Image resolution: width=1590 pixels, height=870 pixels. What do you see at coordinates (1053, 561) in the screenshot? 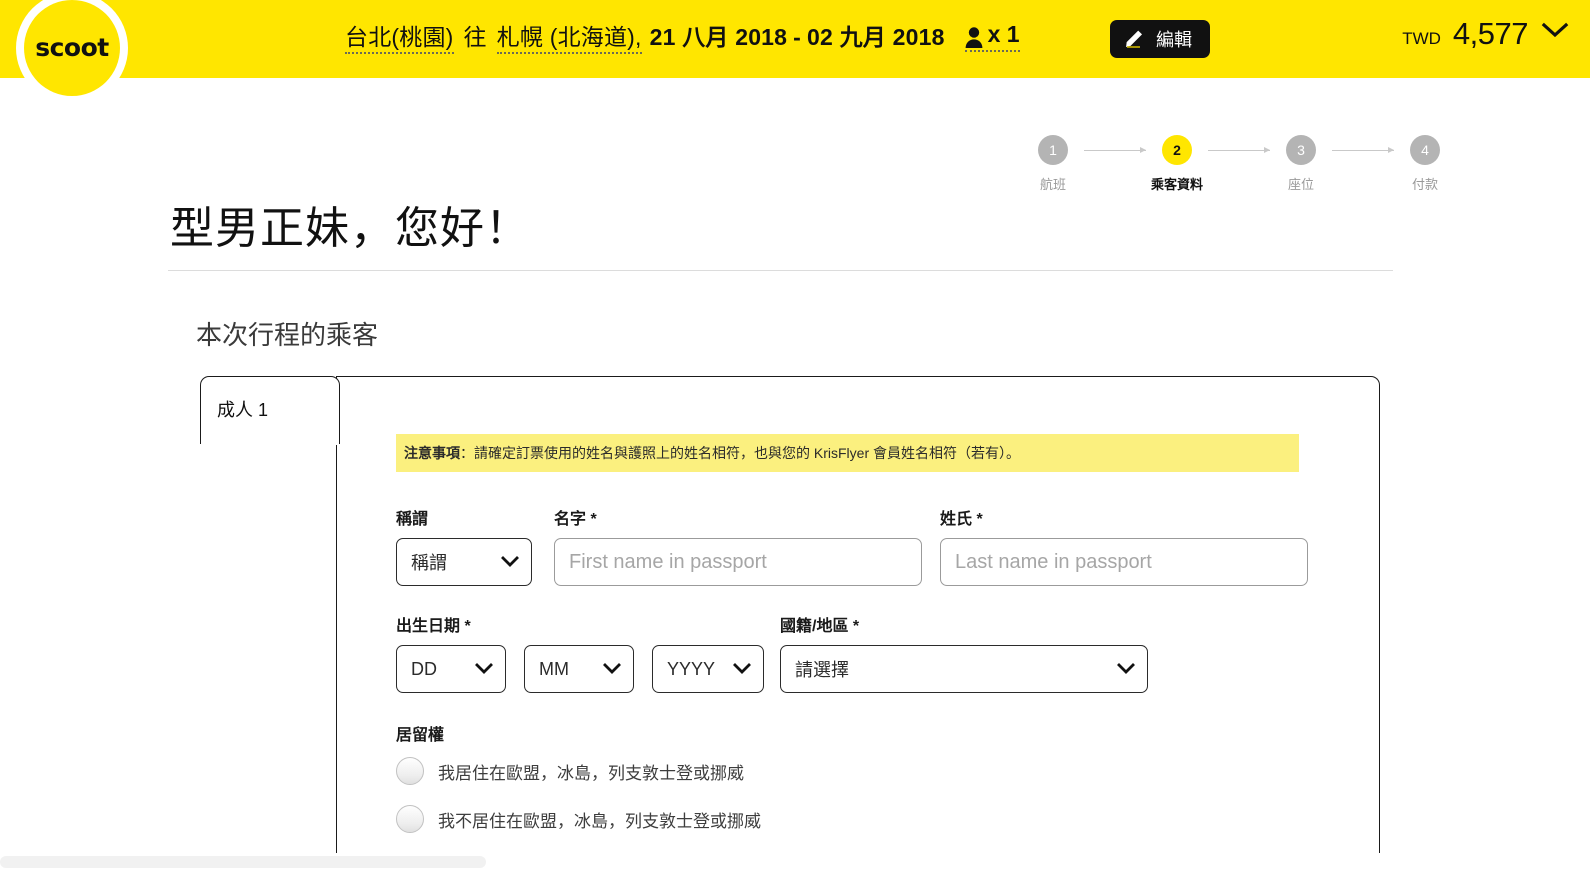
I see `last-name-placeholder: Last name in passport` at bounding box center [1053, 561].